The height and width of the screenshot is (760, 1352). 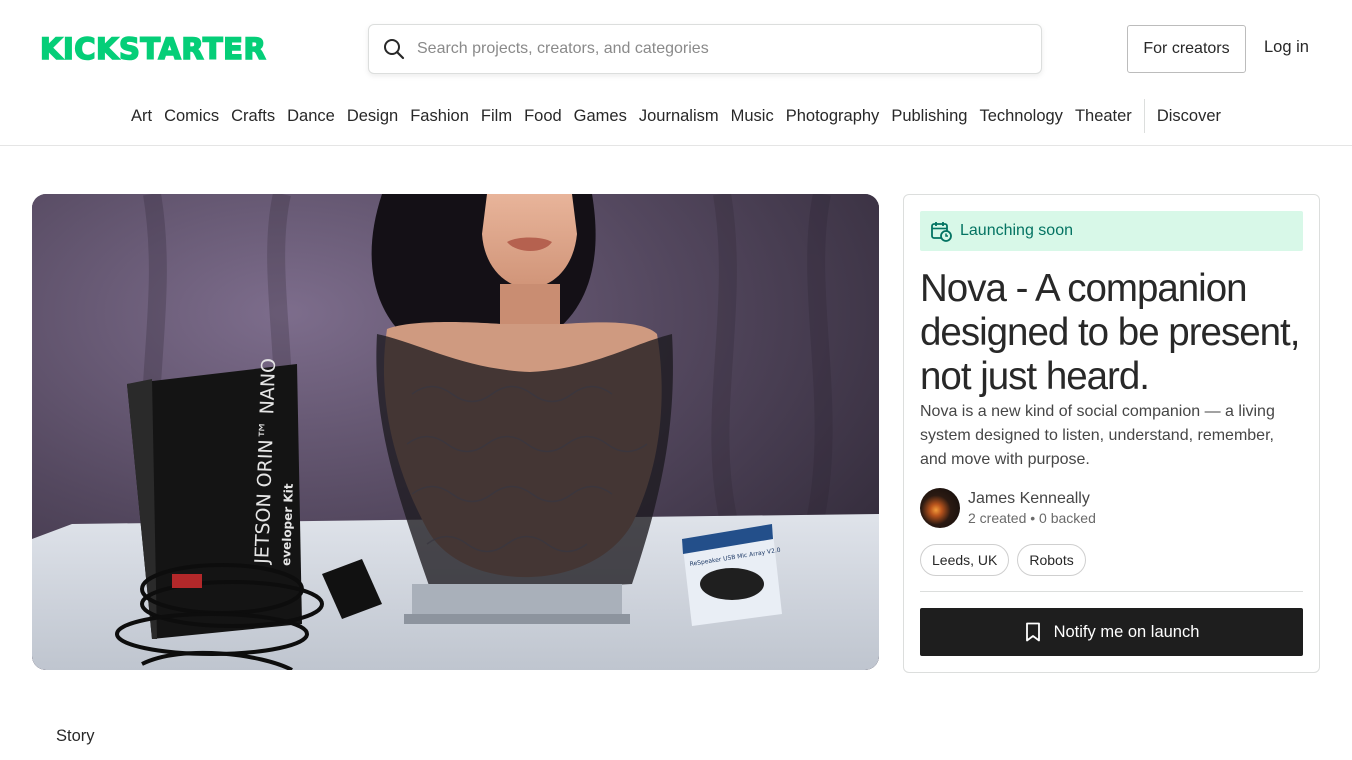 I want to click on category-comics: Comics, so click(x=191, y=116).